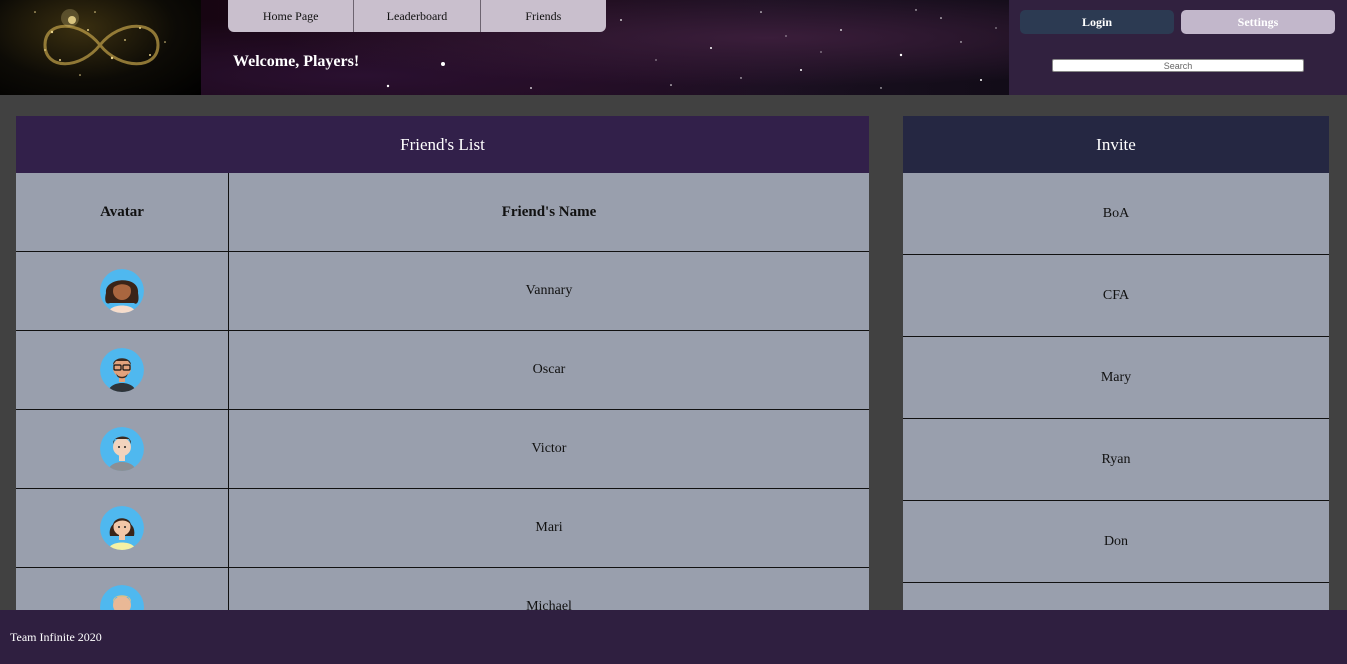 This screenshot has width=1347, height=664. I want to click on woman-avatar-icon, so click(122, 528).